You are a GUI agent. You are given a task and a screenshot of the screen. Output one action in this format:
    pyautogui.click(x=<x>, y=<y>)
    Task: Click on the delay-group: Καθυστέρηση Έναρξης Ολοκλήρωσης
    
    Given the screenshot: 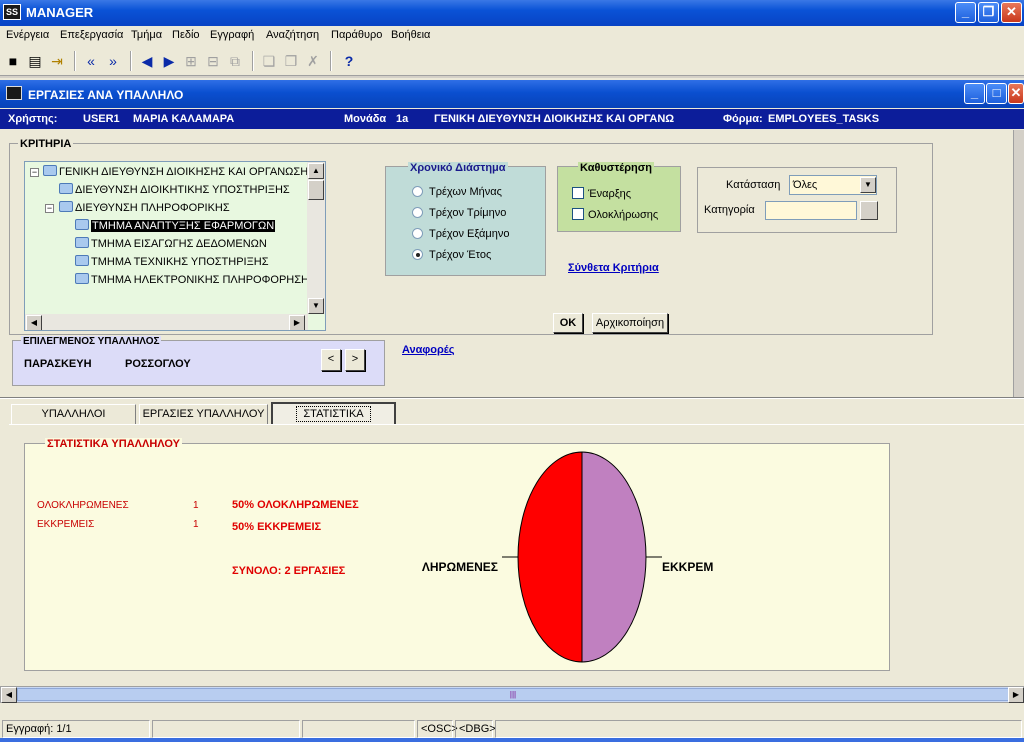 What is the action you would take?
    pyautogui.click(x=619, y=197)
    